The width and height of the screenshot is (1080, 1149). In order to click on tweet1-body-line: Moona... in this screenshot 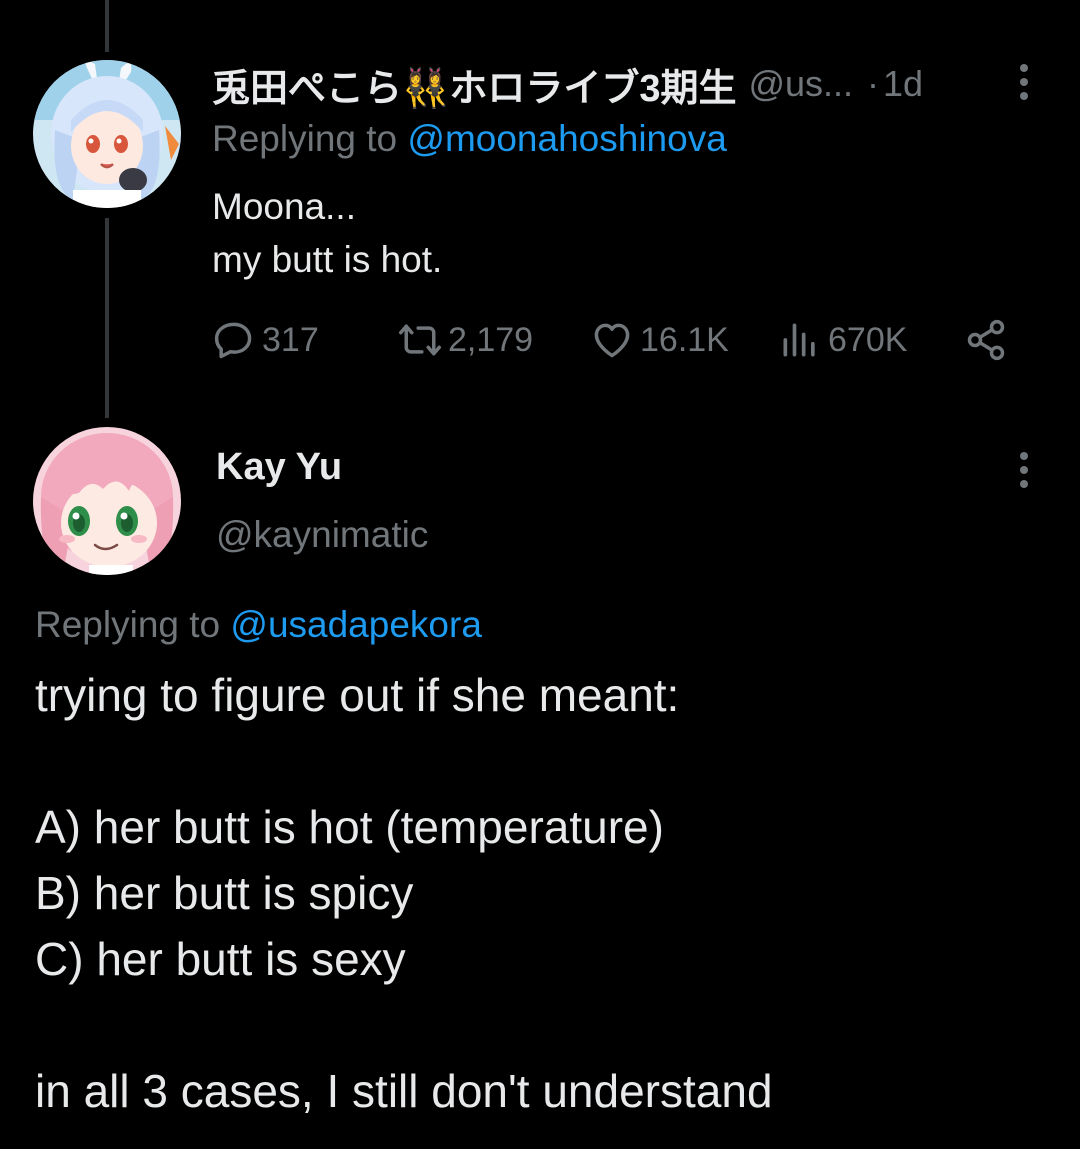, I will do `click(284, 206)`.